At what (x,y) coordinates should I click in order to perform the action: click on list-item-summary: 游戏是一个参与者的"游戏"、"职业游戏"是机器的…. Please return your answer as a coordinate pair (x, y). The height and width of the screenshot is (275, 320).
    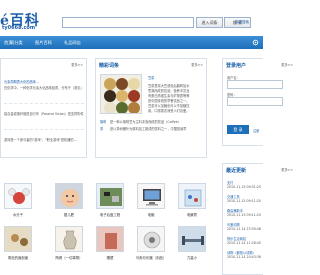
    Looking at the image, I should click on (40, 140).